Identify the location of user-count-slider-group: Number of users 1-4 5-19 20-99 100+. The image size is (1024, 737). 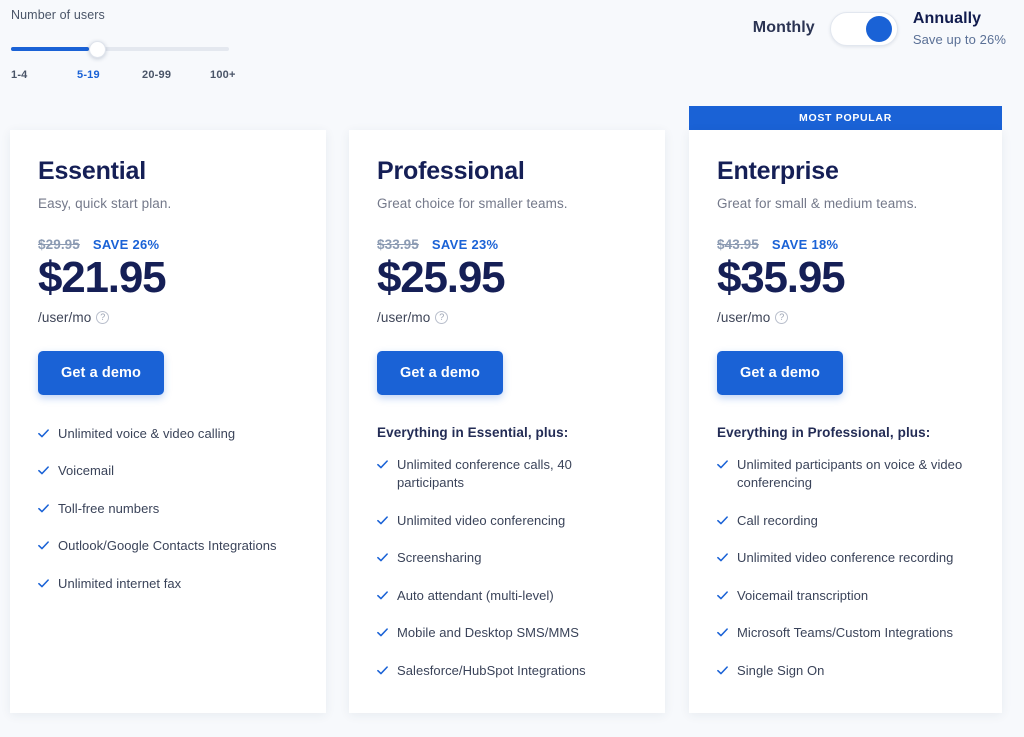
(126, 46).